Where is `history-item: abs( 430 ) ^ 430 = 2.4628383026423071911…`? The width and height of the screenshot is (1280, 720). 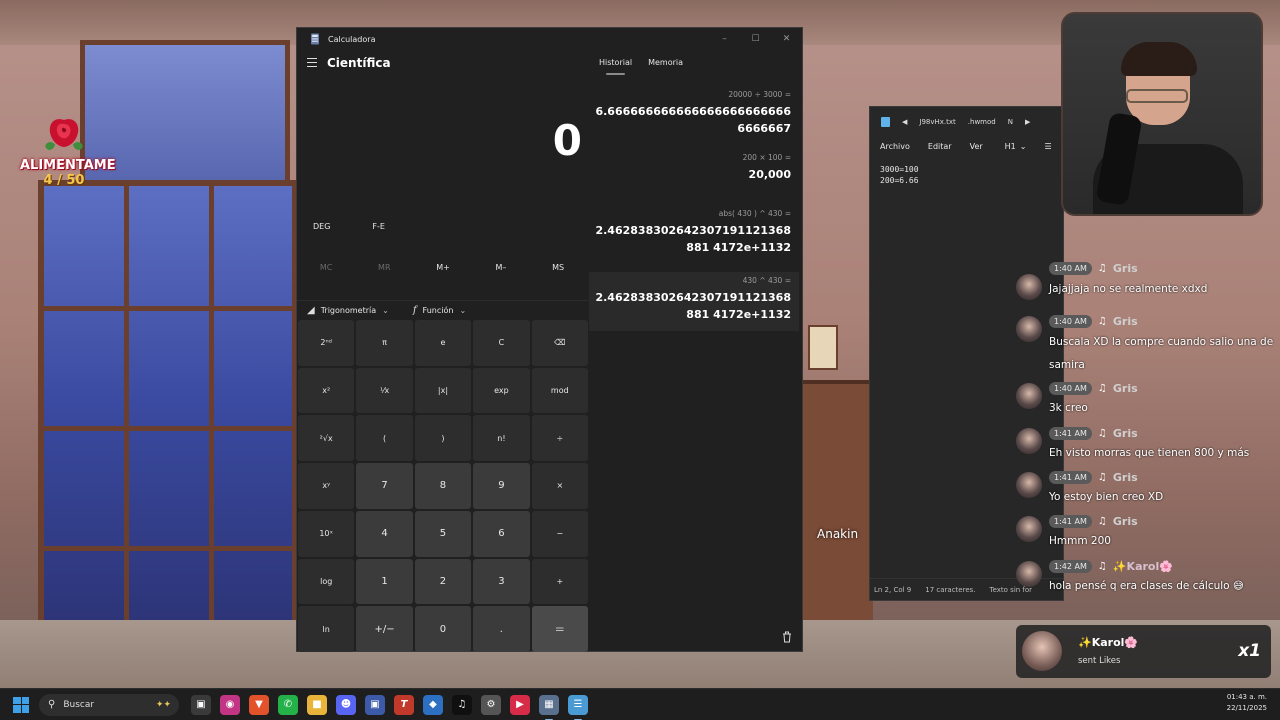 history-item: abs( 430 ) ^ 430 = 2.4628383026423071911… is located at coordinates (694, 234).